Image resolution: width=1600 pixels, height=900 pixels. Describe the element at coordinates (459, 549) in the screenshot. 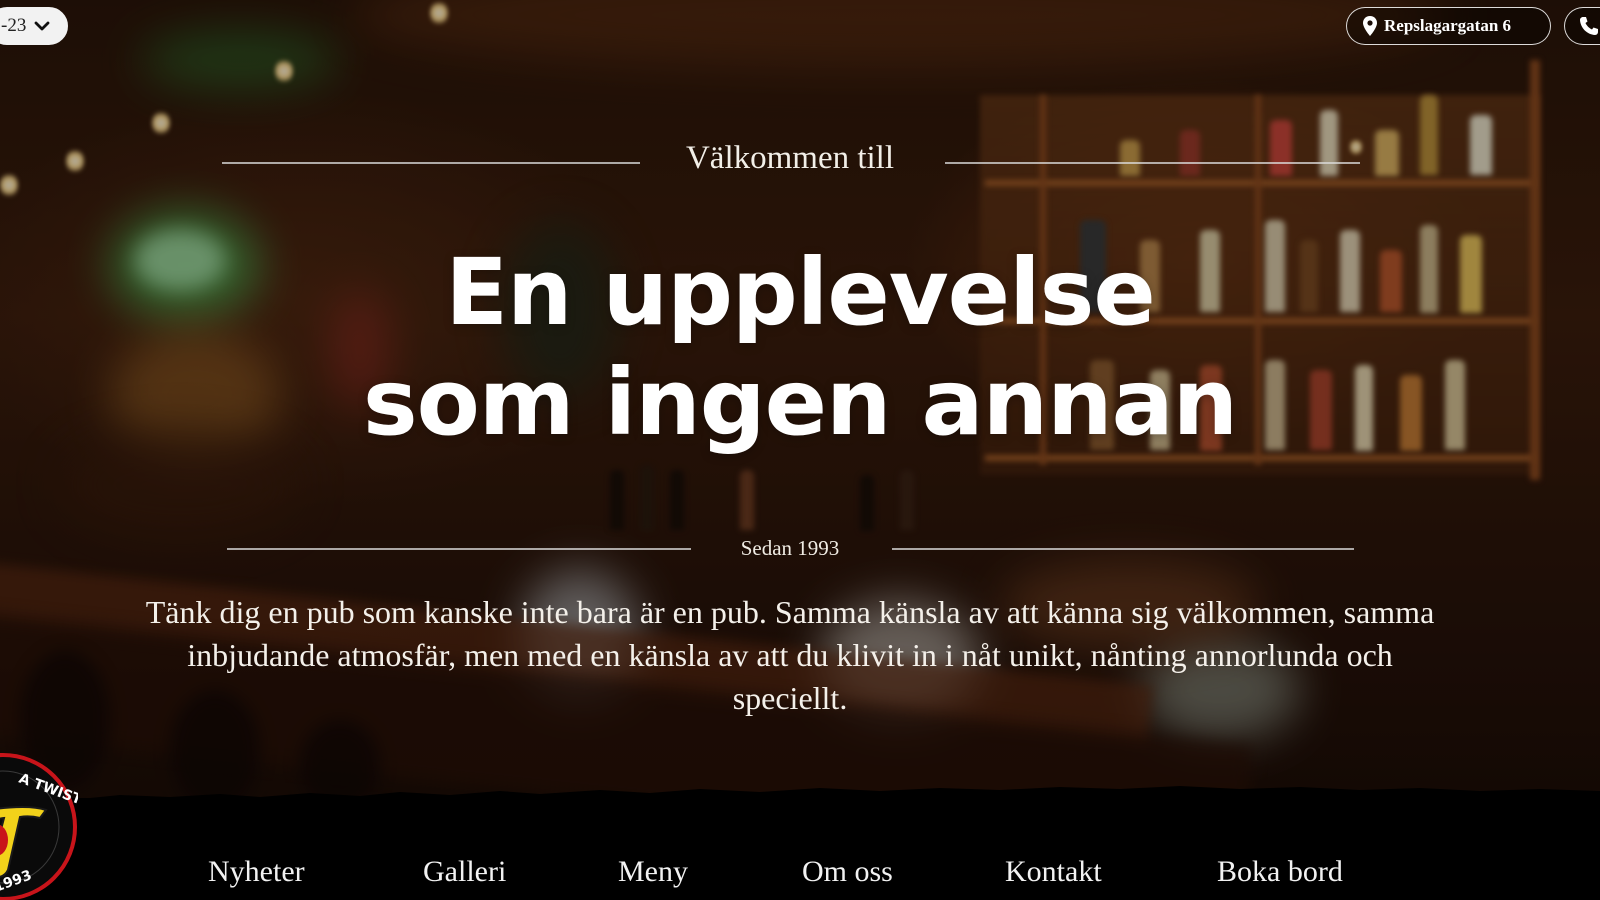

I see `since-rule-left` at that location.